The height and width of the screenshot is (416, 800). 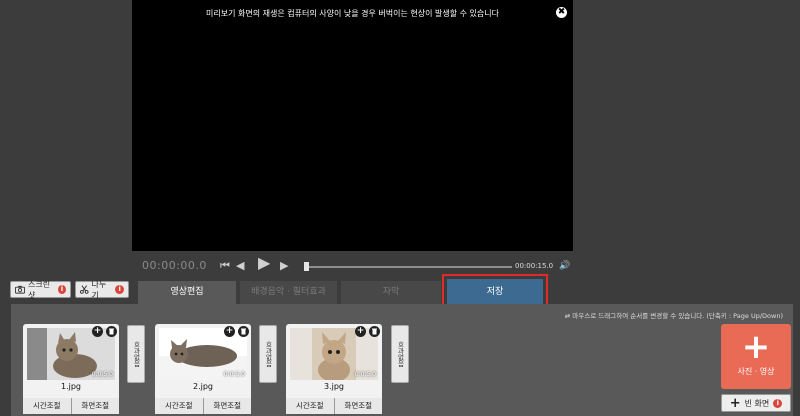 I want to click on clip-name: 1.jpg, so click(x=70, y=386).